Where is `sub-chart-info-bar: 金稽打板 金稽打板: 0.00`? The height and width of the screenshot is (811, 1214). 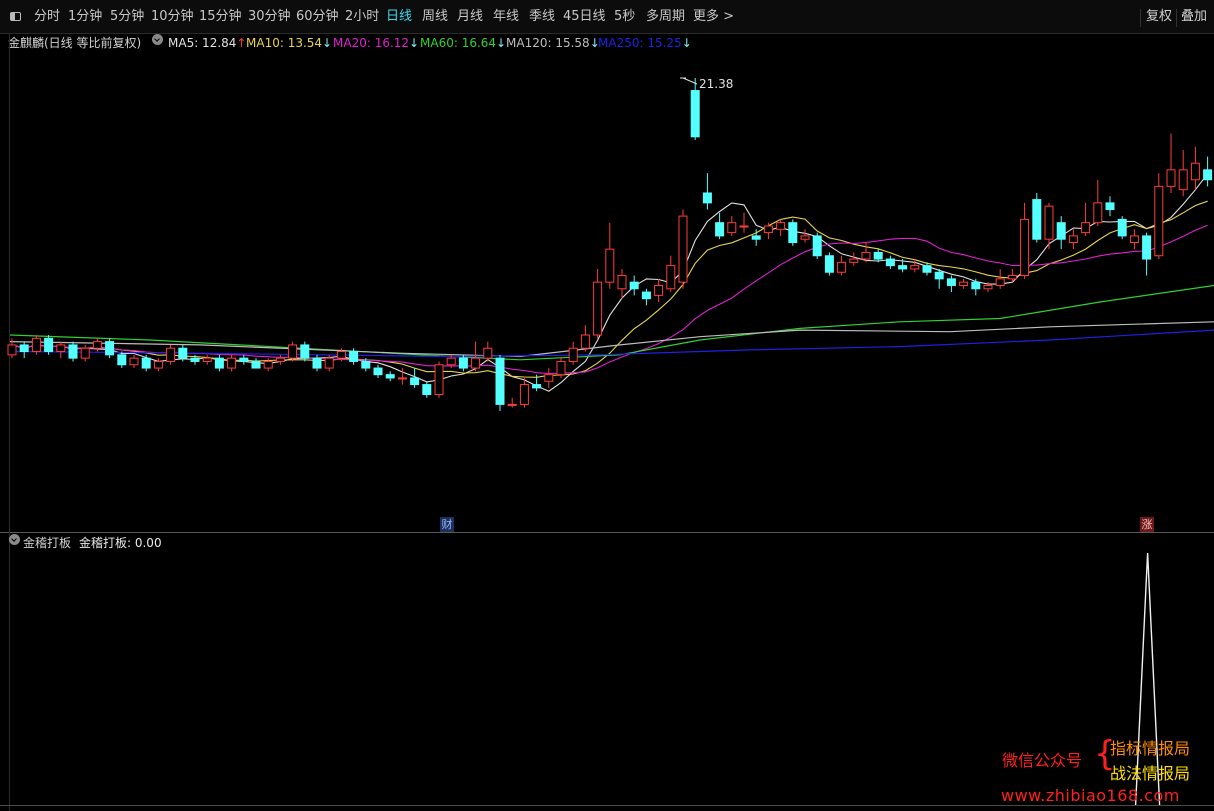
sub-chart-info-bar: 金稽打板 金稽打板: 0.00 is located at coordinates (607, 543).